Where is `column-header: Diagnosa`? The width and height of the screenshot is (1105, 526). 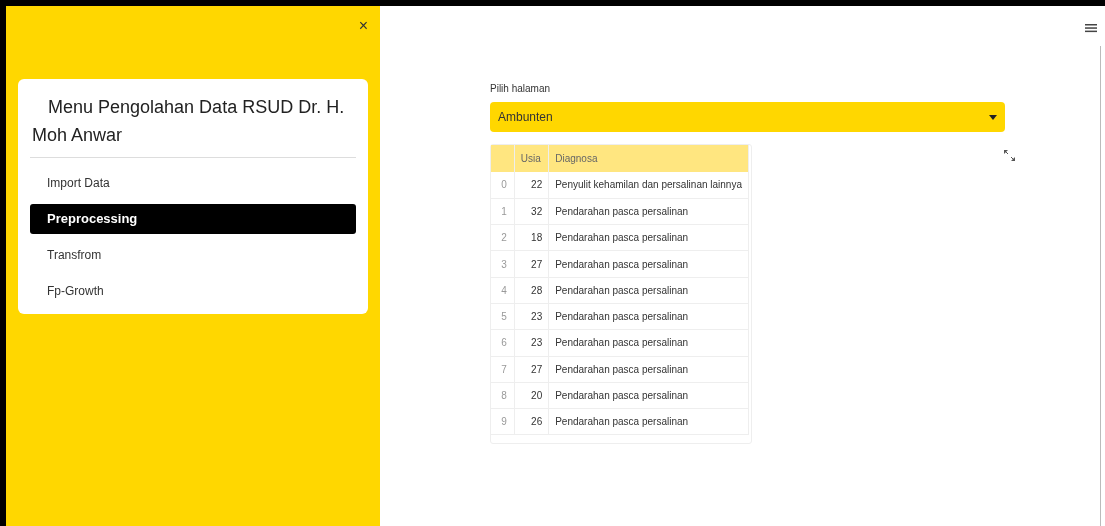 column-header: Diagnosa is located at coordinates (648, 158).